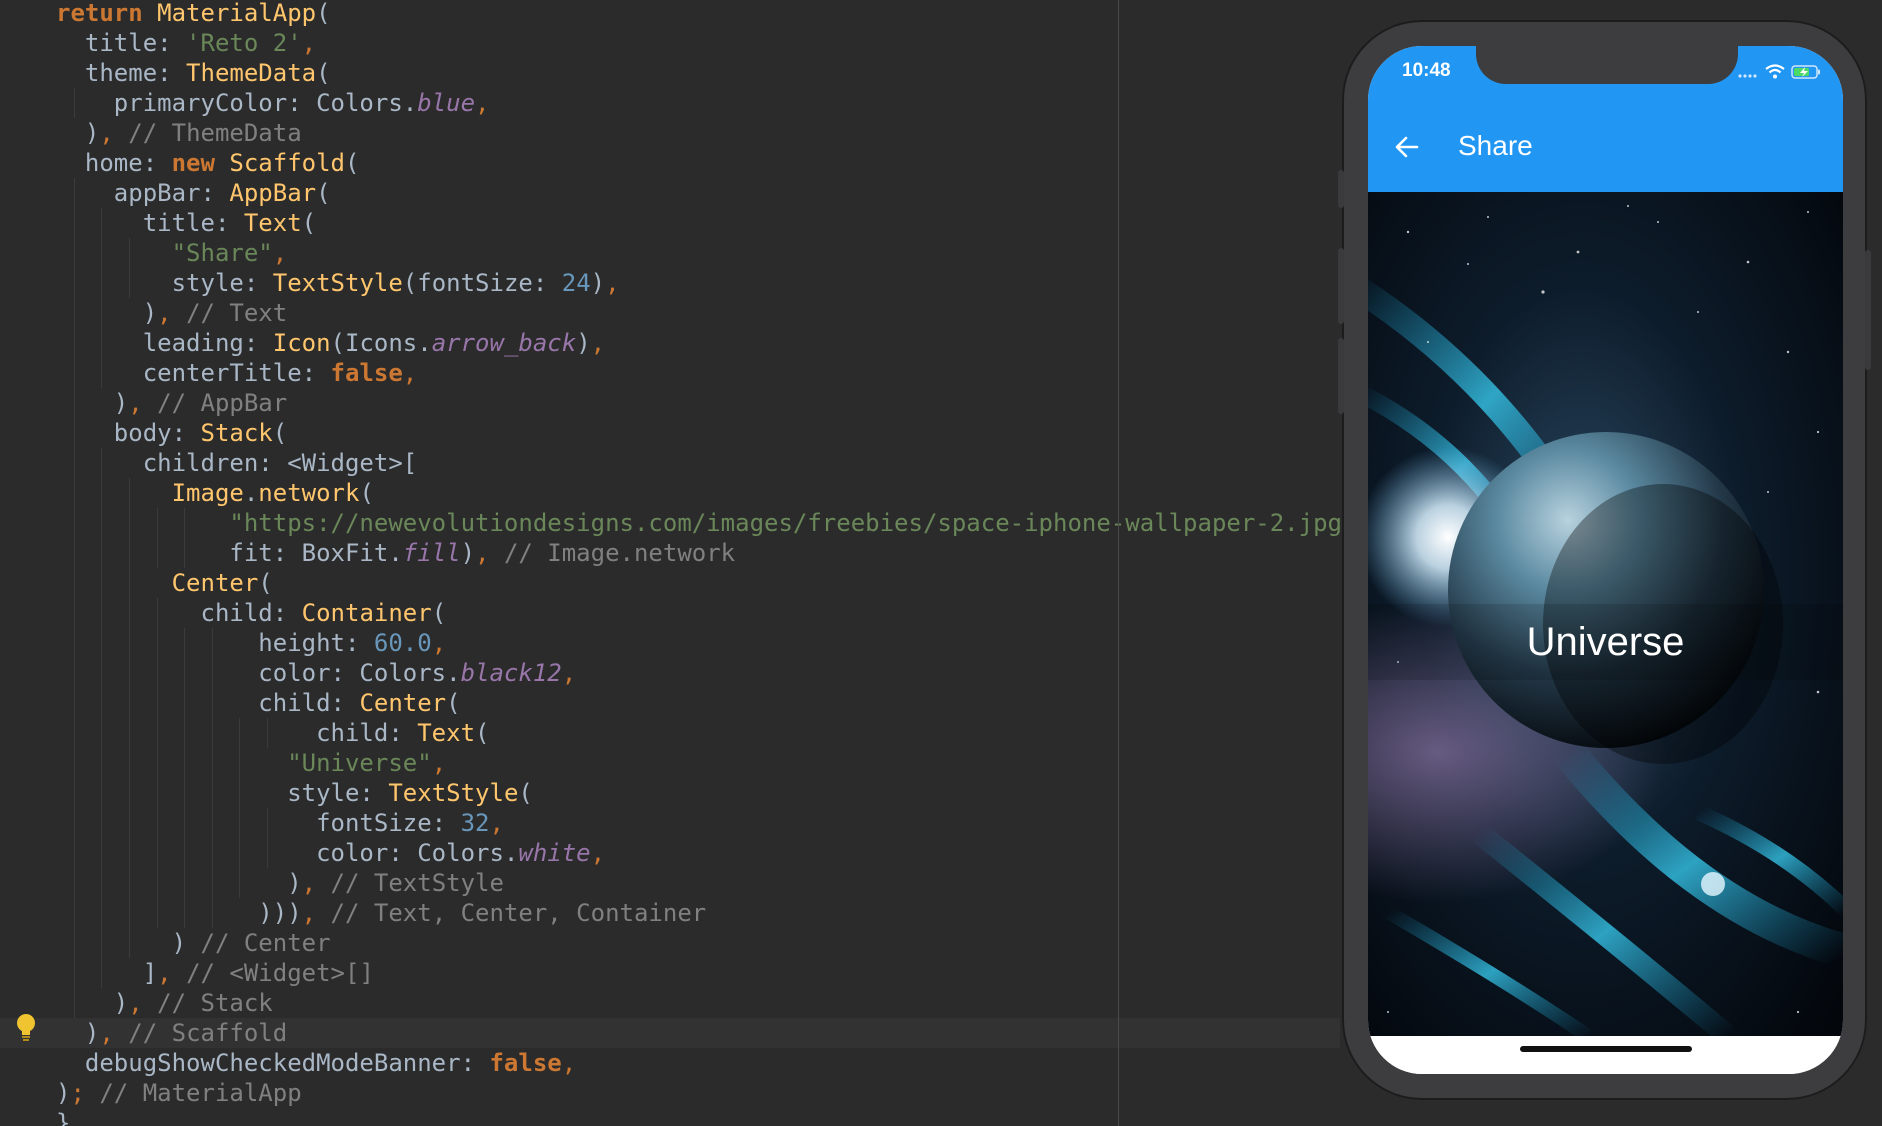 Image resolution: width=1882 pixels, height=1126 pixels. What do you see at coordinates (670, 703) in the screenshot?
I see `code-line: child: Center(` at bounding box center [670, 703].